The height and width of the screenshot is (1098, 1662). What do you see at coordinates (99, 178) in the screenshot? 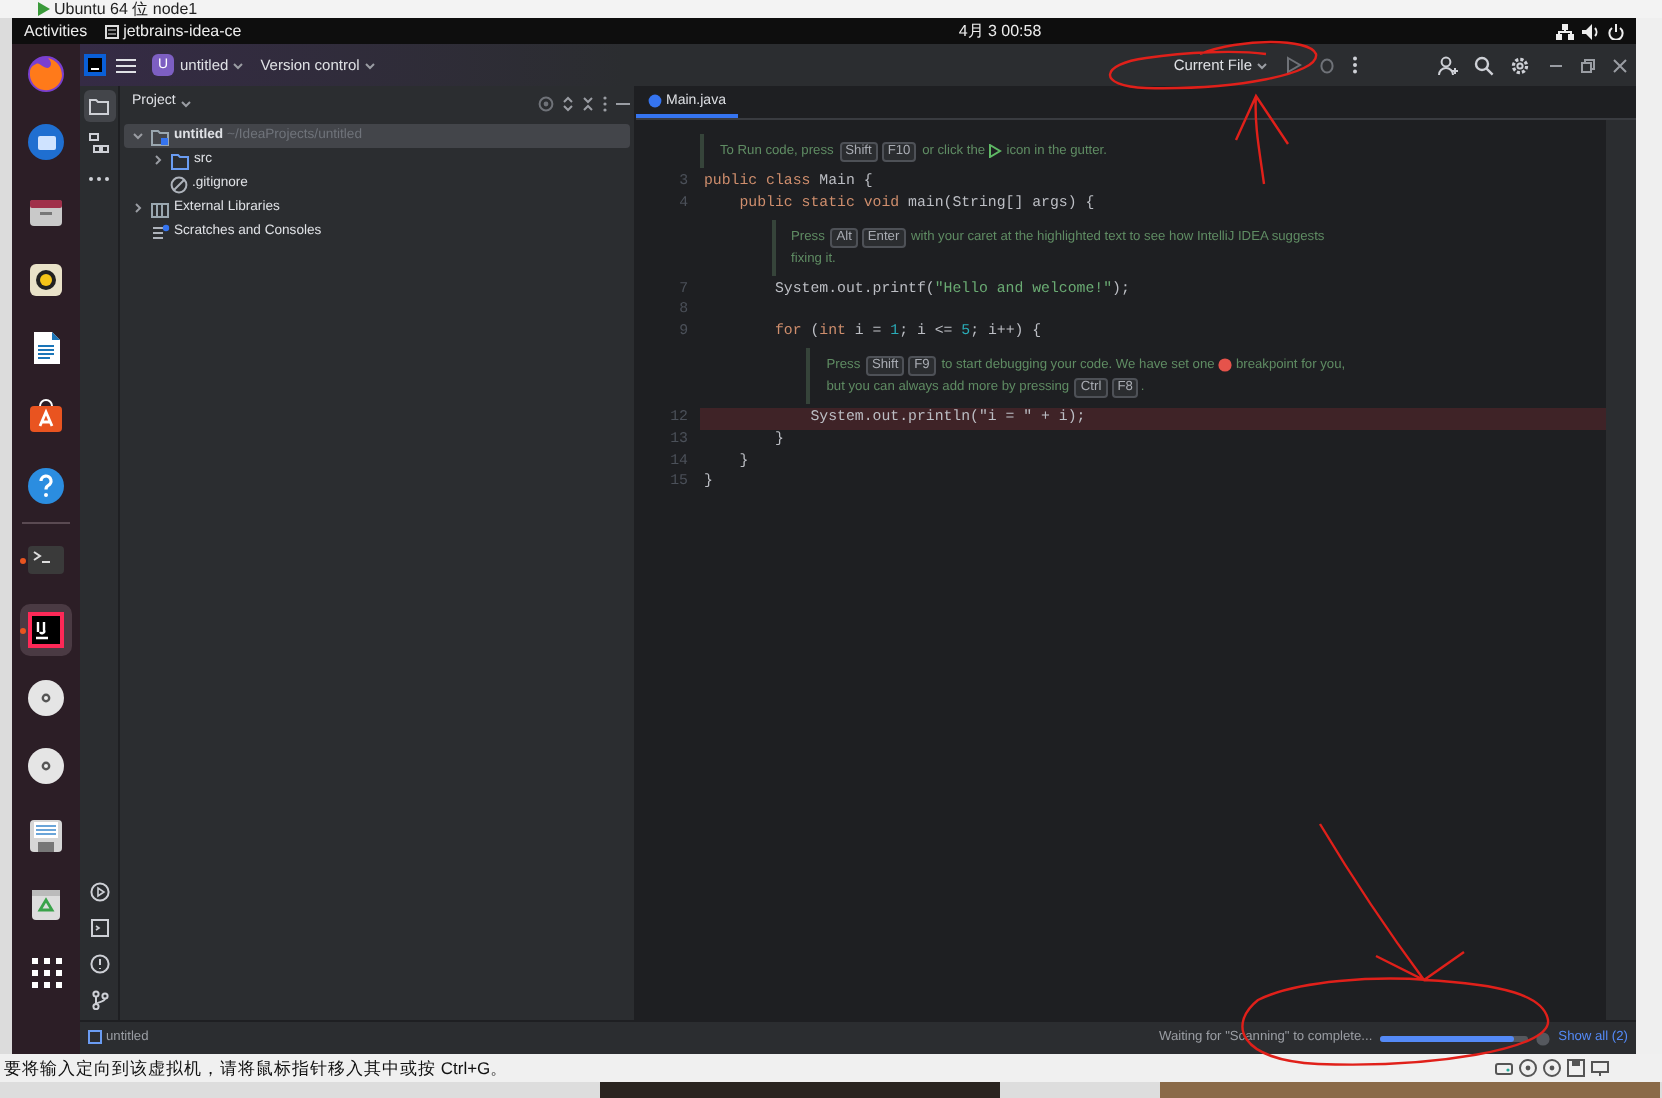
I see `more-icon` at bounding box center [99, 178].